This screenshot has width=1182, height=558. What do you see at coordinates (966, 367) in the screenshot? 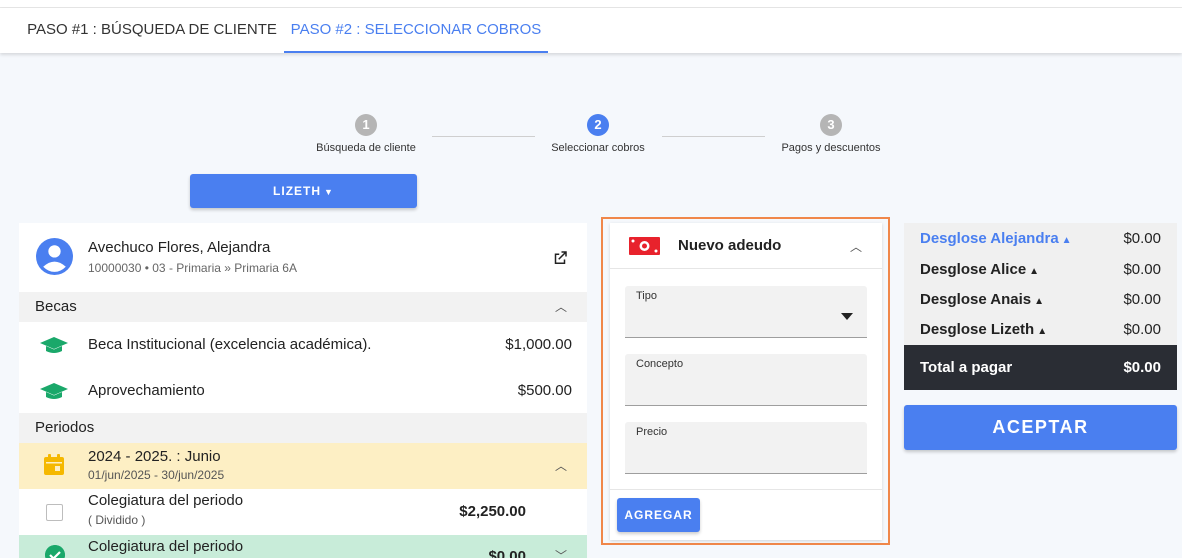
I see `total-label: Total a pagar` at bounding box center [966, 367].